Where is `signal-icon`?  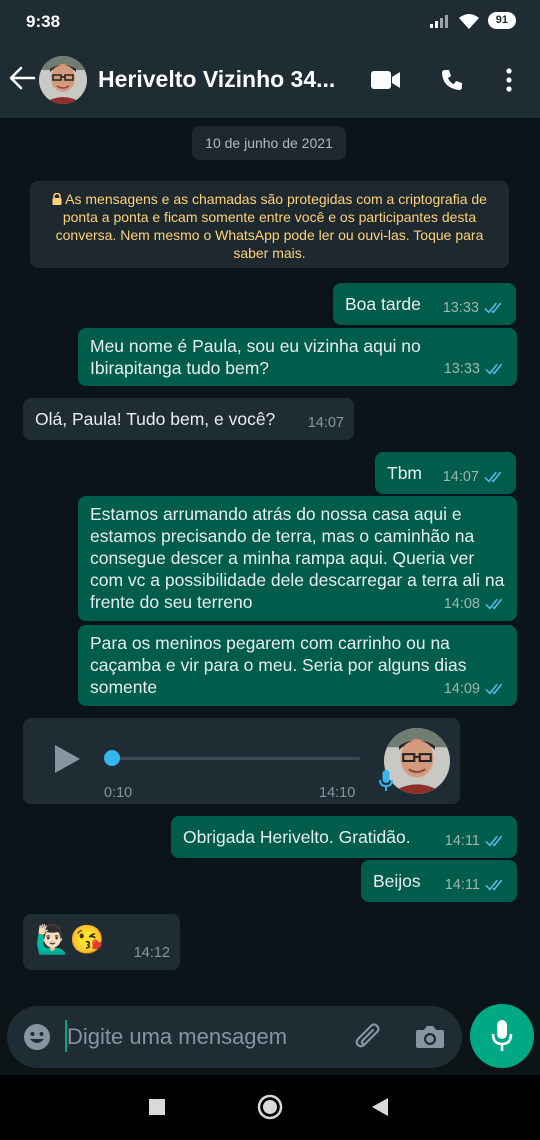 signal-icon is located at coordinates (438, 21).